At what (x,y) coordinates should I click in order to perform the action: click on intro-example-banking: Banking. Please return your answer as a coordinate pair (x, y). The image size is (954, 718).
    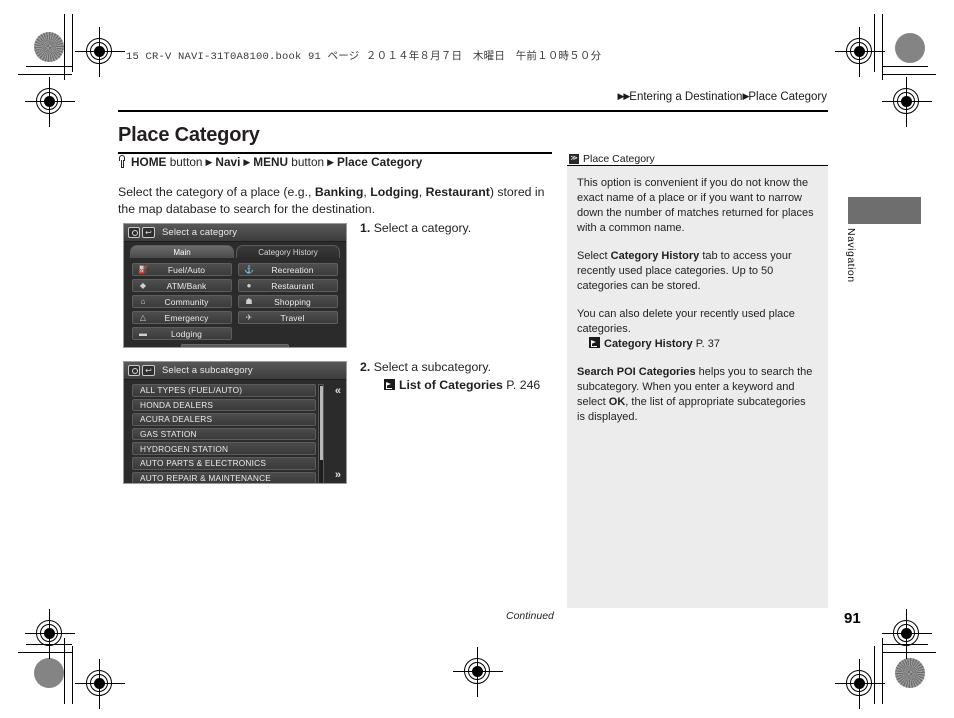
    Looking at the image, I should click on (339, 192).